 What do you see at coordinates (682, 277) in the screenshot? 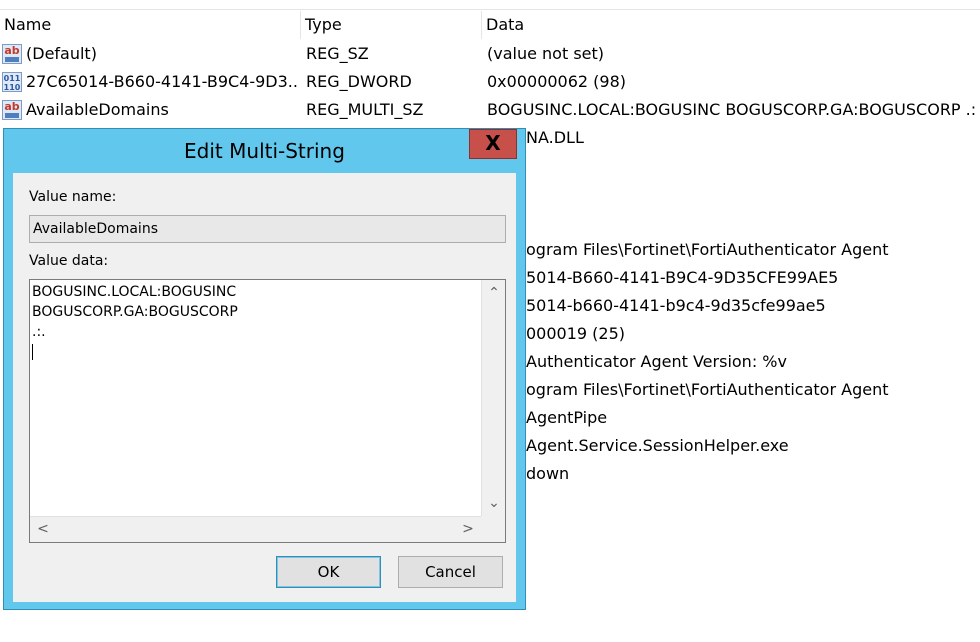
I see `row-data-fragment: 5014-B660-4141-B9C4-9D35CFE99AE5` at bounding box center [682, 277].